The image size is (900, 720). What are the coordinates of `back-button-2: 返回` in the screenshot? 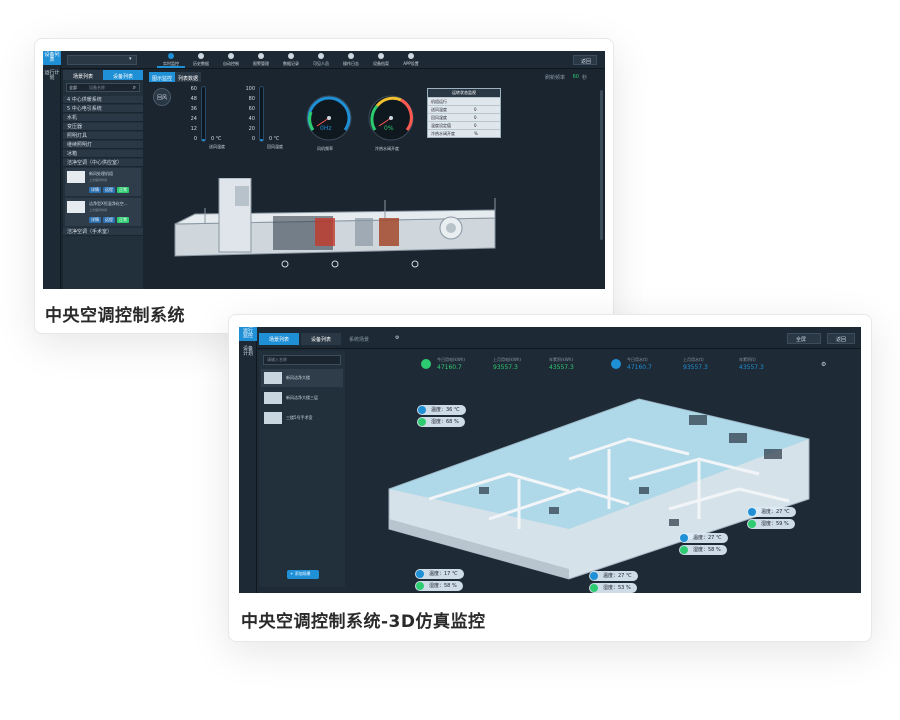 It's located at (841, 338).